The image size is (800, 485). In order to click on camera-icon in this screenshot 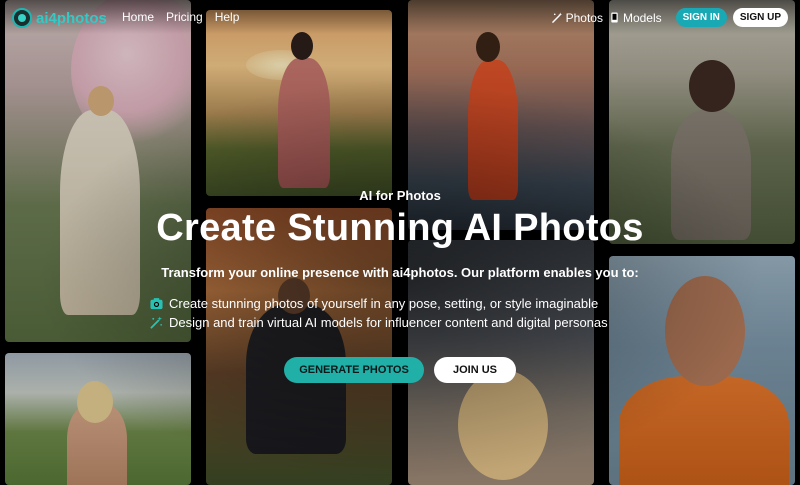, I will do `click(156, 303)`.